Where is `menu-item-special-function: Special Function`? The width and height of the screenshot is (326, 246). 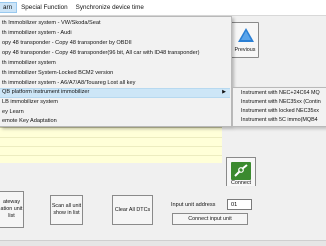
menu-item-special-function: Special Function is located at coordinates (44, 7).